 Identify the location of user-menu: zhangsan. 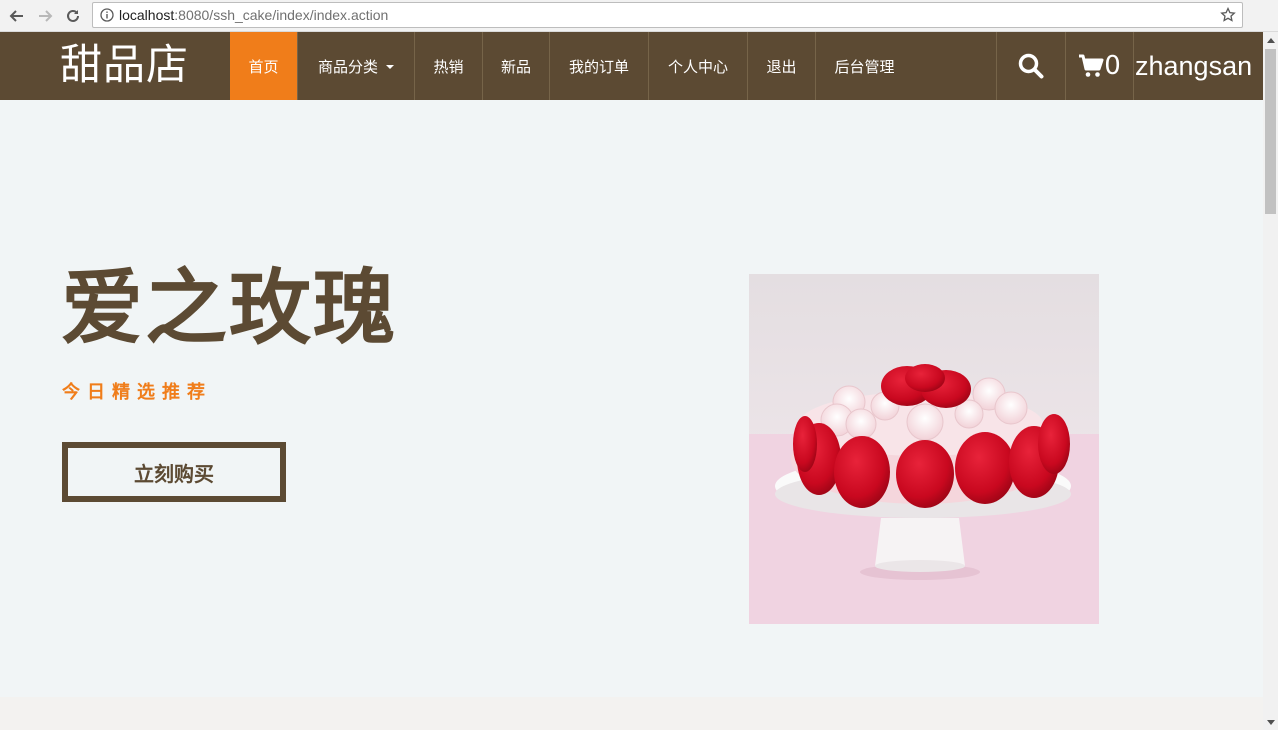
(1198, 66).